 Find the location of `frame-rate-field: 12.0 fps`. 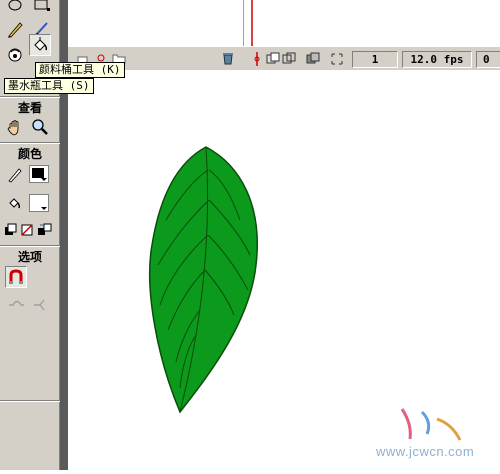

frame-rate-field: 12.0 fps is located at coordinates (437, 59).